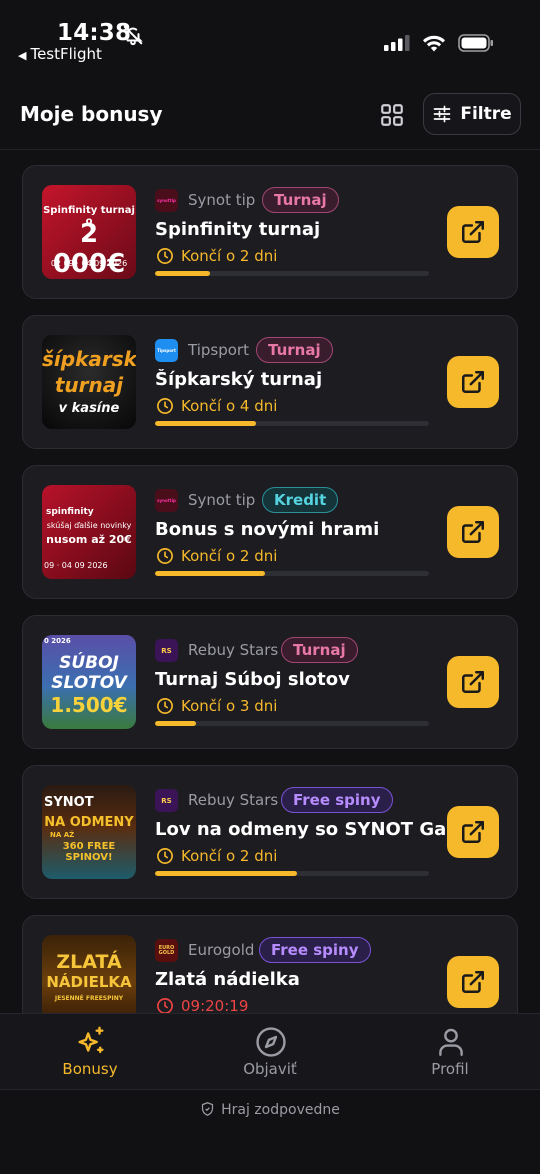  I want to click on provider-name: Eurogold, so click(221, 950).